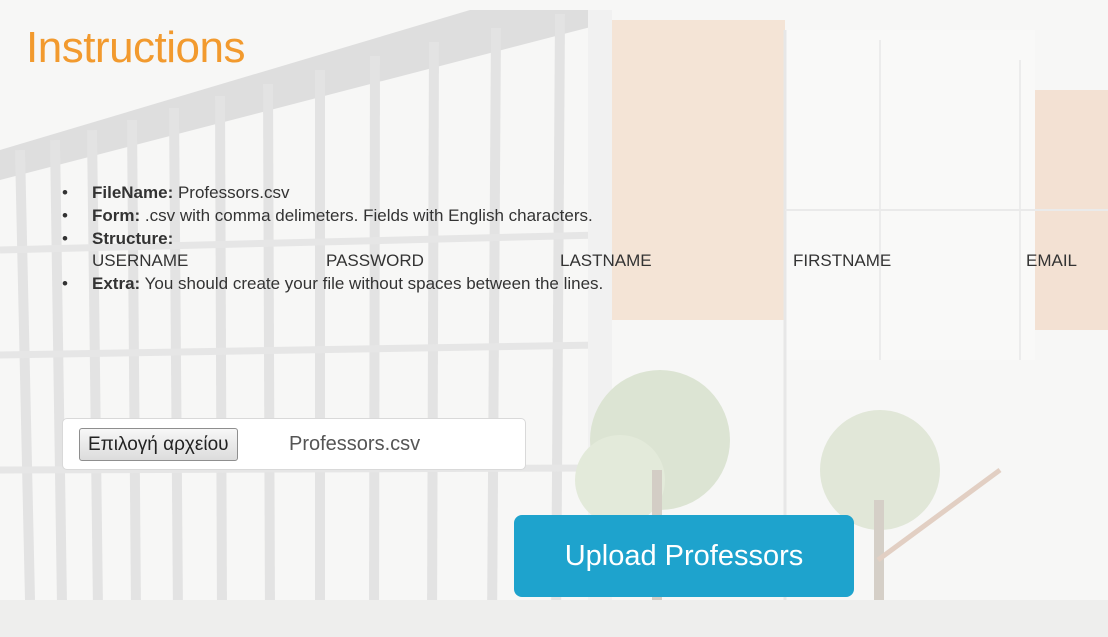 This screenshot has width=1108, height=637. Describe the element at coordinates (684, 556) in the screenshot. I see `upload-professors-button: Upload Professors` at that location.